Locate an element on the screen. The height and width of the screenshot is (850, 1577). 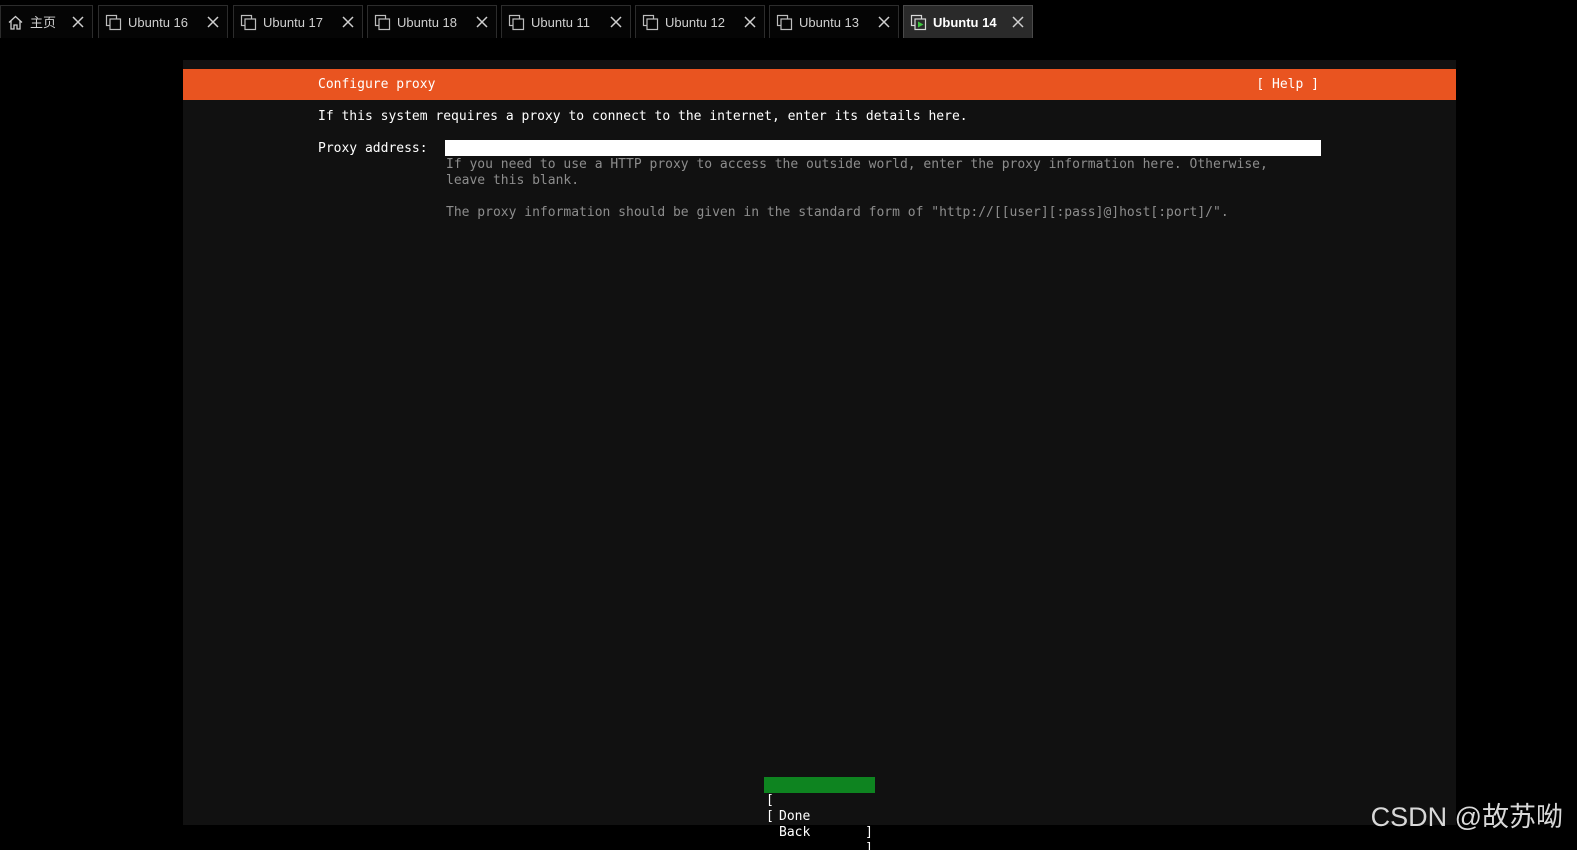
tab-label: 主页 is located at coordinates (43, 22).